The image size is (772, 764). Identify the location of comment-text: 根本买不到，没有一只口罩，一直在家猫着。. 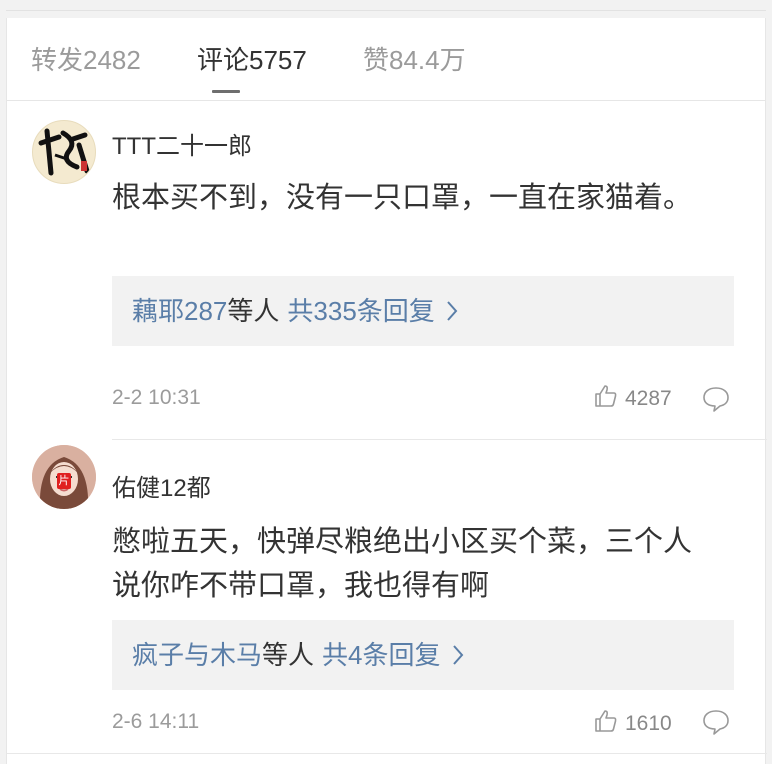
(402, 198).